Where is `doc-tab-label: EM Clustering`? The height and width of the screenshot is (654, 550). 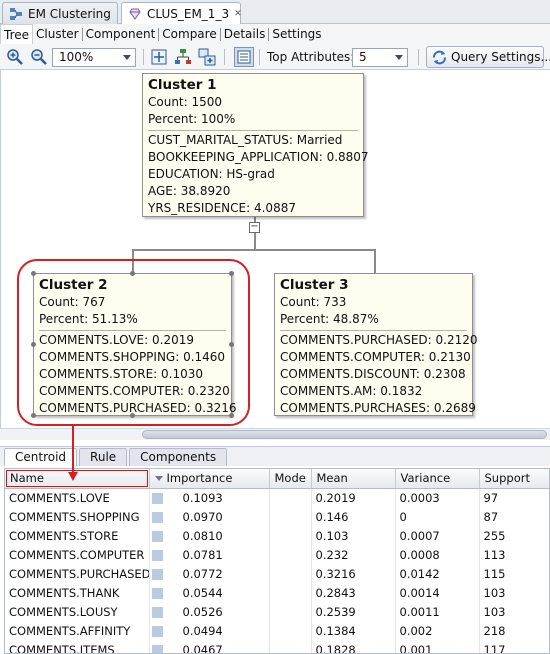 doc-tab-label: EM Clustering is located at coordinates (69, 13).